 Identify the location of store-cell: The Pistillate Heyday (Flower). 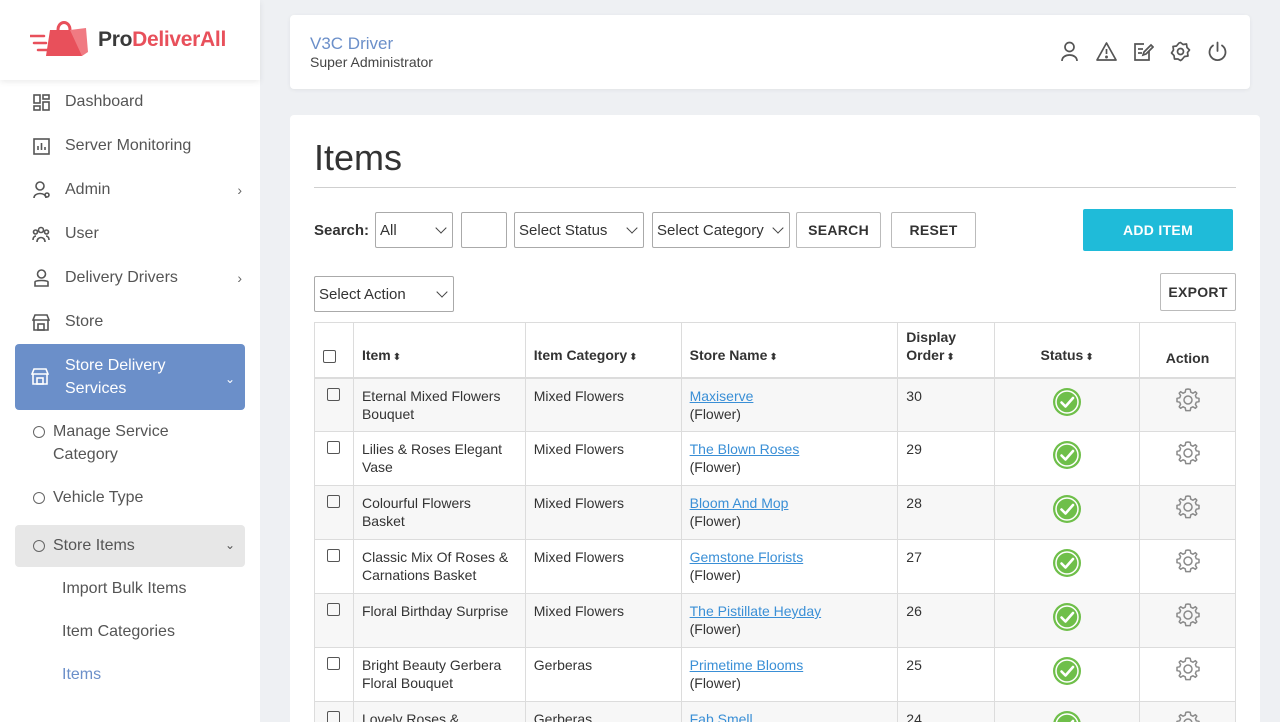
(789, 620).